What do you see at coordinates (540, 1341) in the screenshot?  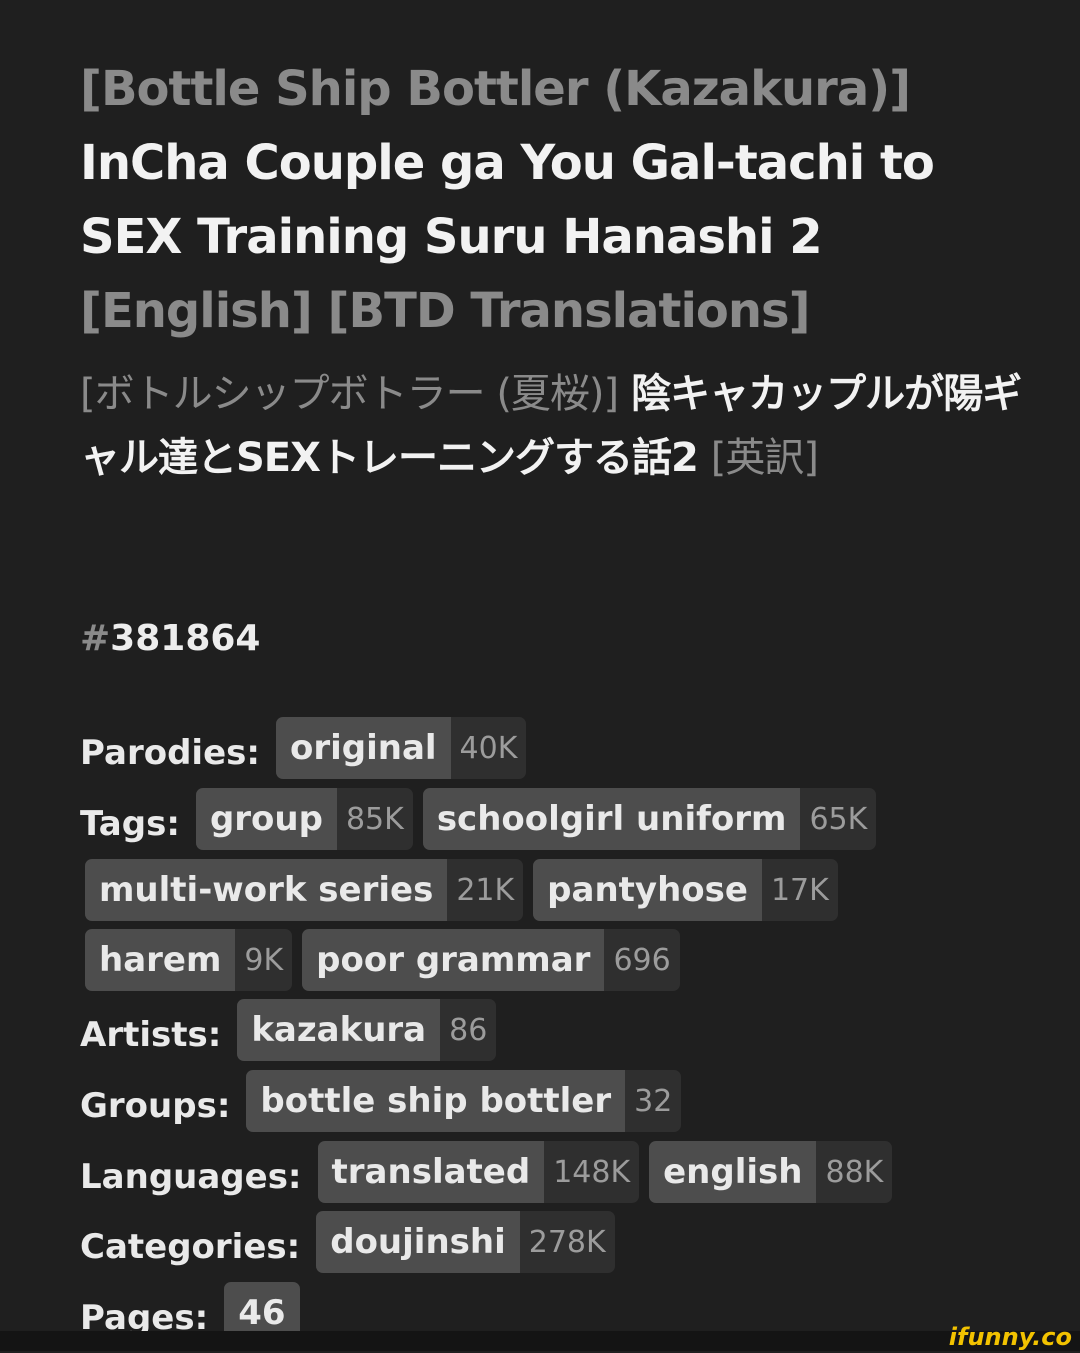 I see `footer-bar` at bounding box center [540, 1341].